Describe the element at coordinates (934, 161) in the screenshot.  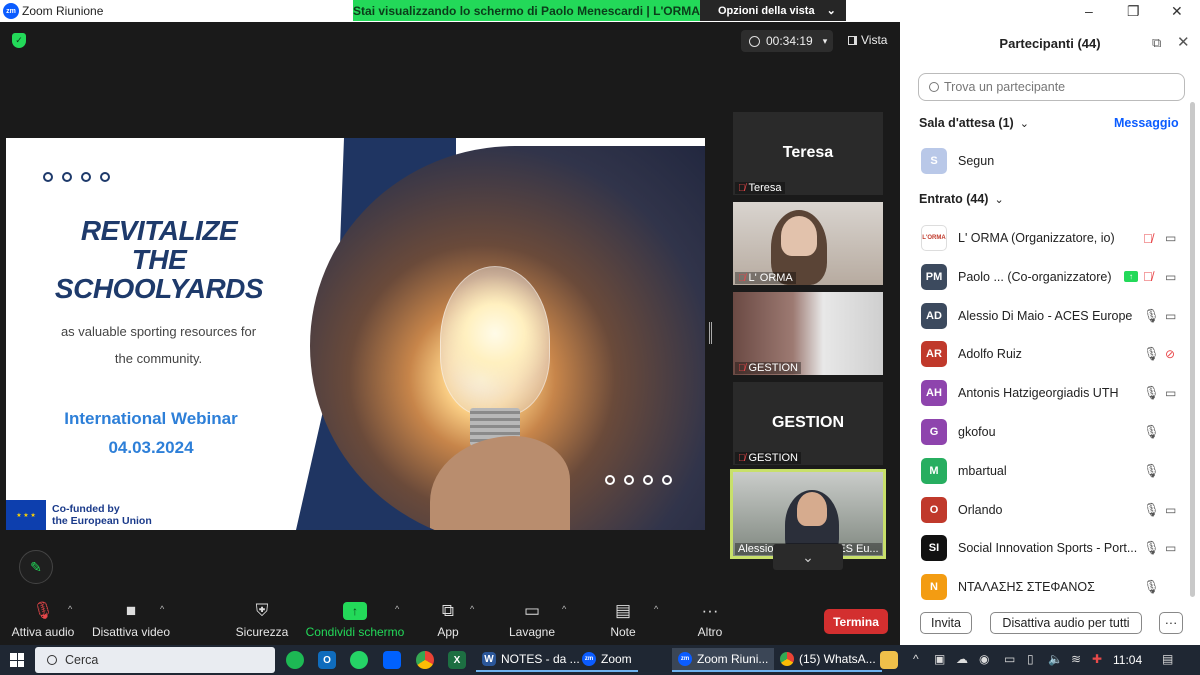
I see `avatar: S` at that location.